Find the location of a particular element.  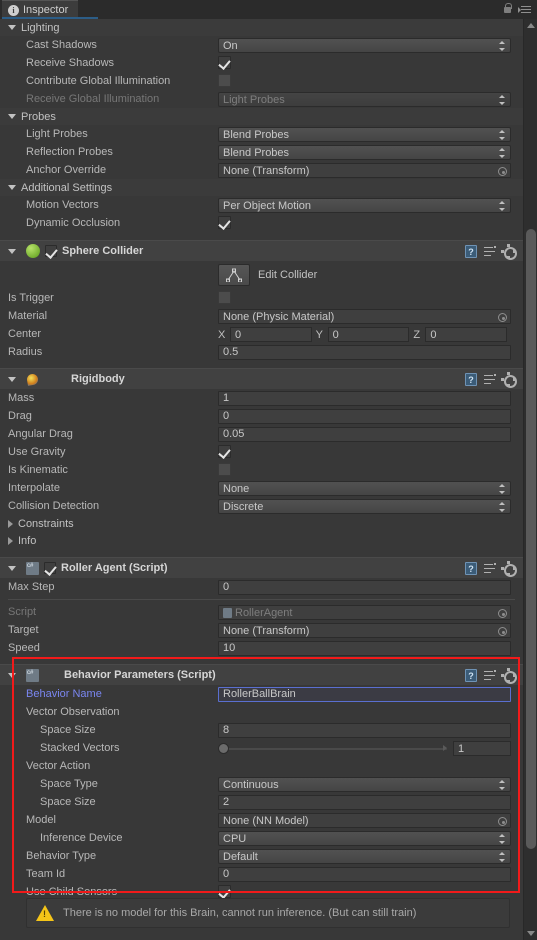

checkbox-use-gravity is located at coordinates (224, 451).